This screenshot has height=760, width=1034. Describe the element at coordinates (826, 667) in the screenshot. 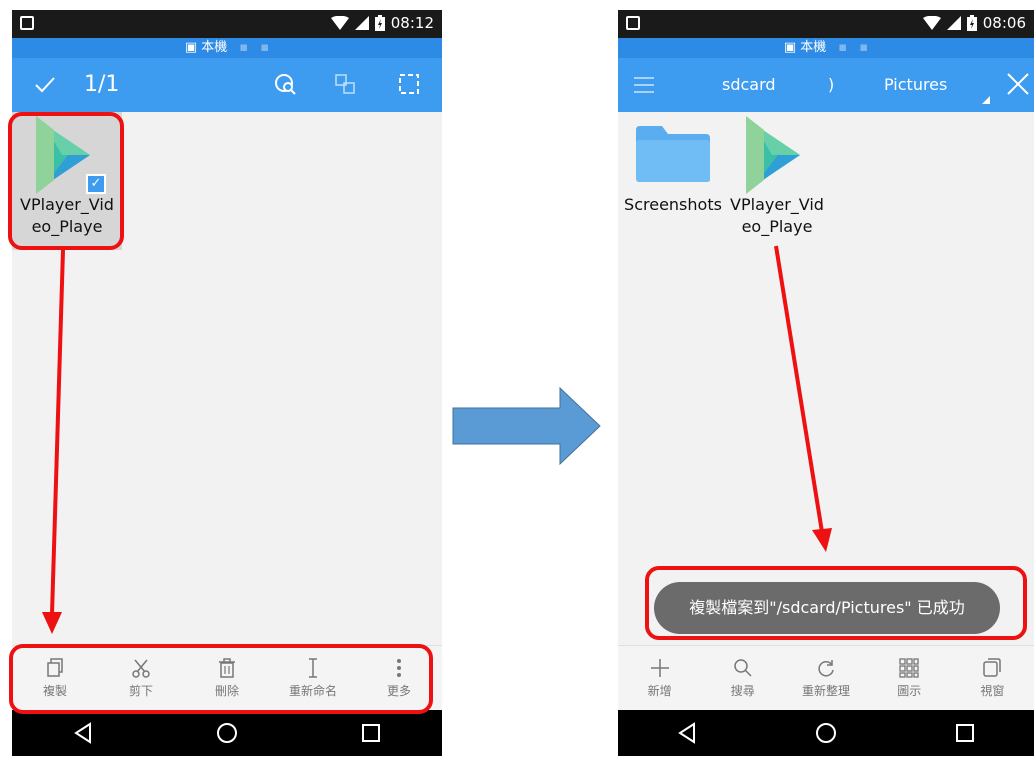

I see `refresh-icon` at that location.